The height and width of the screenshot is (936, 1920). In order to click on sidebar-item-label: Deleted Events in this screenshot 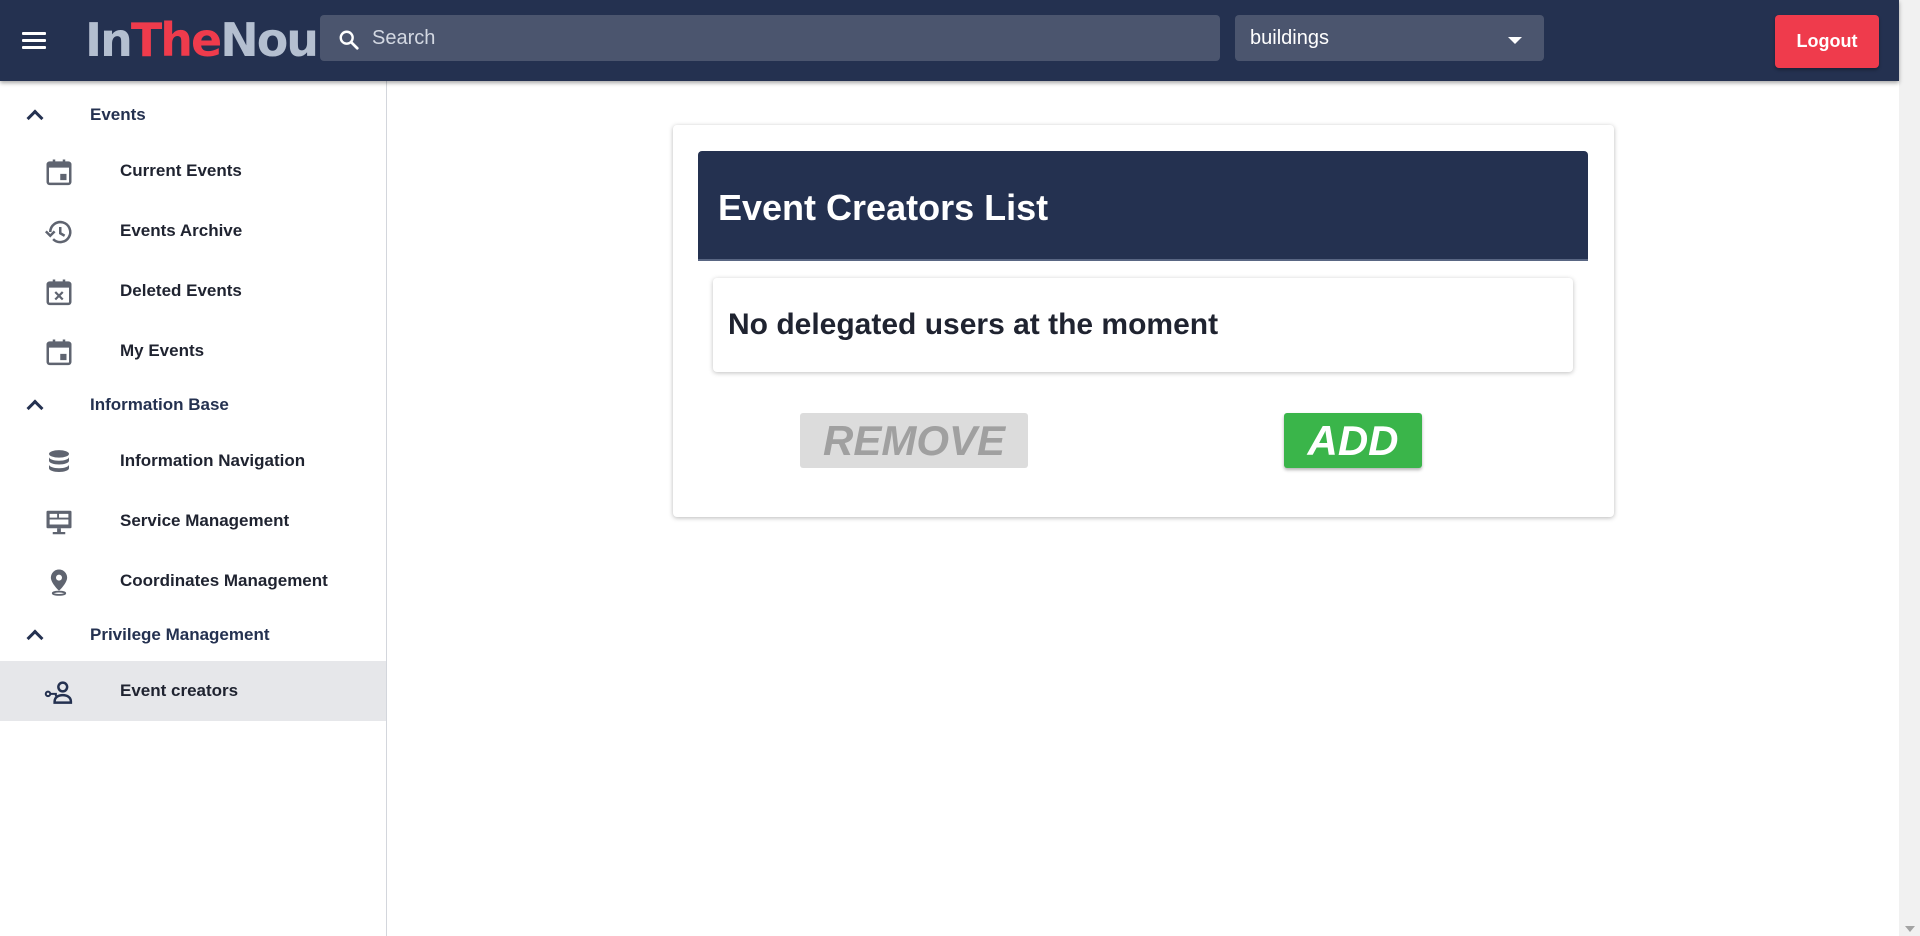, I will do `click(181, 290)`.